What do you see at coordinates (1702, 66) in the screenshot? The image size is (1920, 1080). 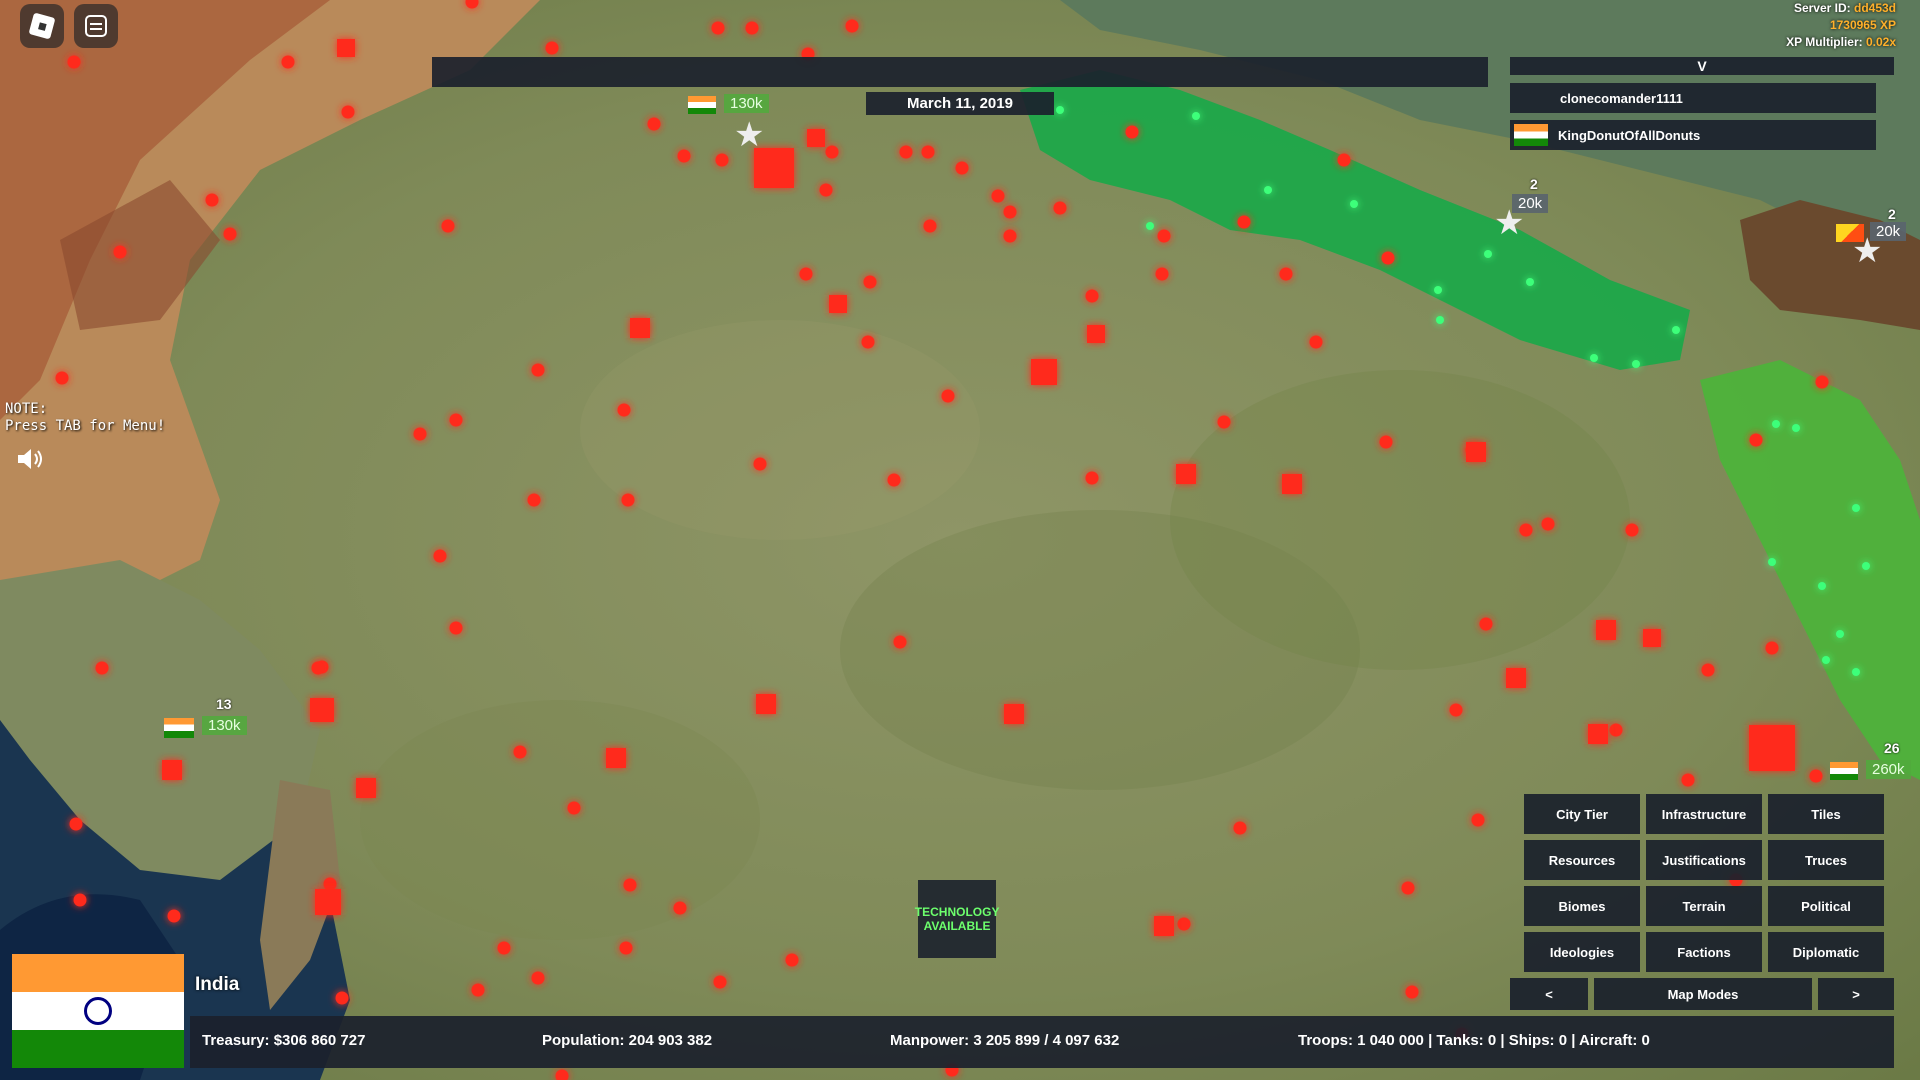 I see `player-list-toggle: V` at bounding box center [1702, 66].